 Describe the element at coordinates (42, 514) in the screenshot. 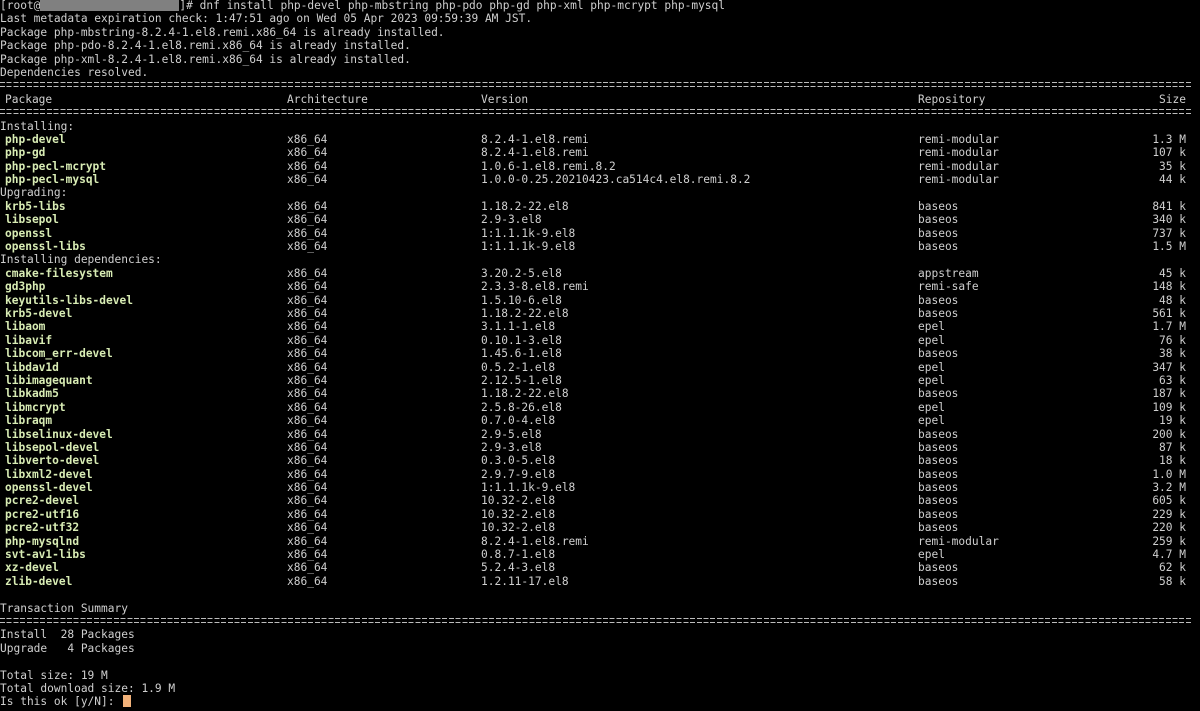

I see `package-name: pcre2-utf16` at that location.